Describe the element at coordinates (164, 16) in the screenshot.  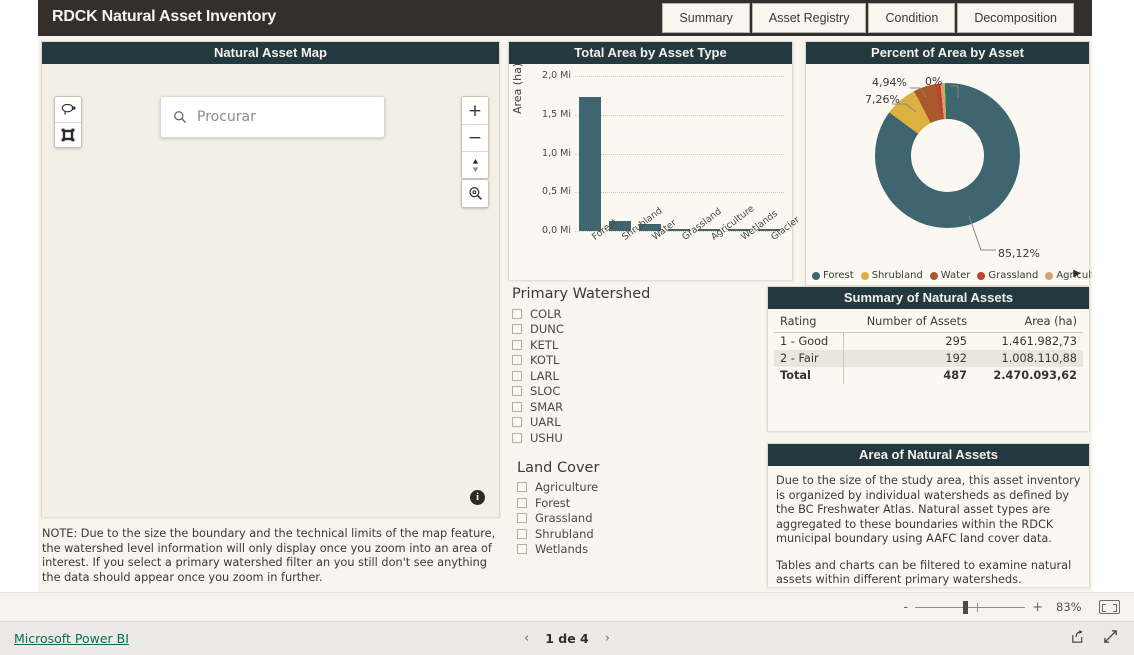
I see `page-title: RDCK Natural Asset Inventory` at that location.